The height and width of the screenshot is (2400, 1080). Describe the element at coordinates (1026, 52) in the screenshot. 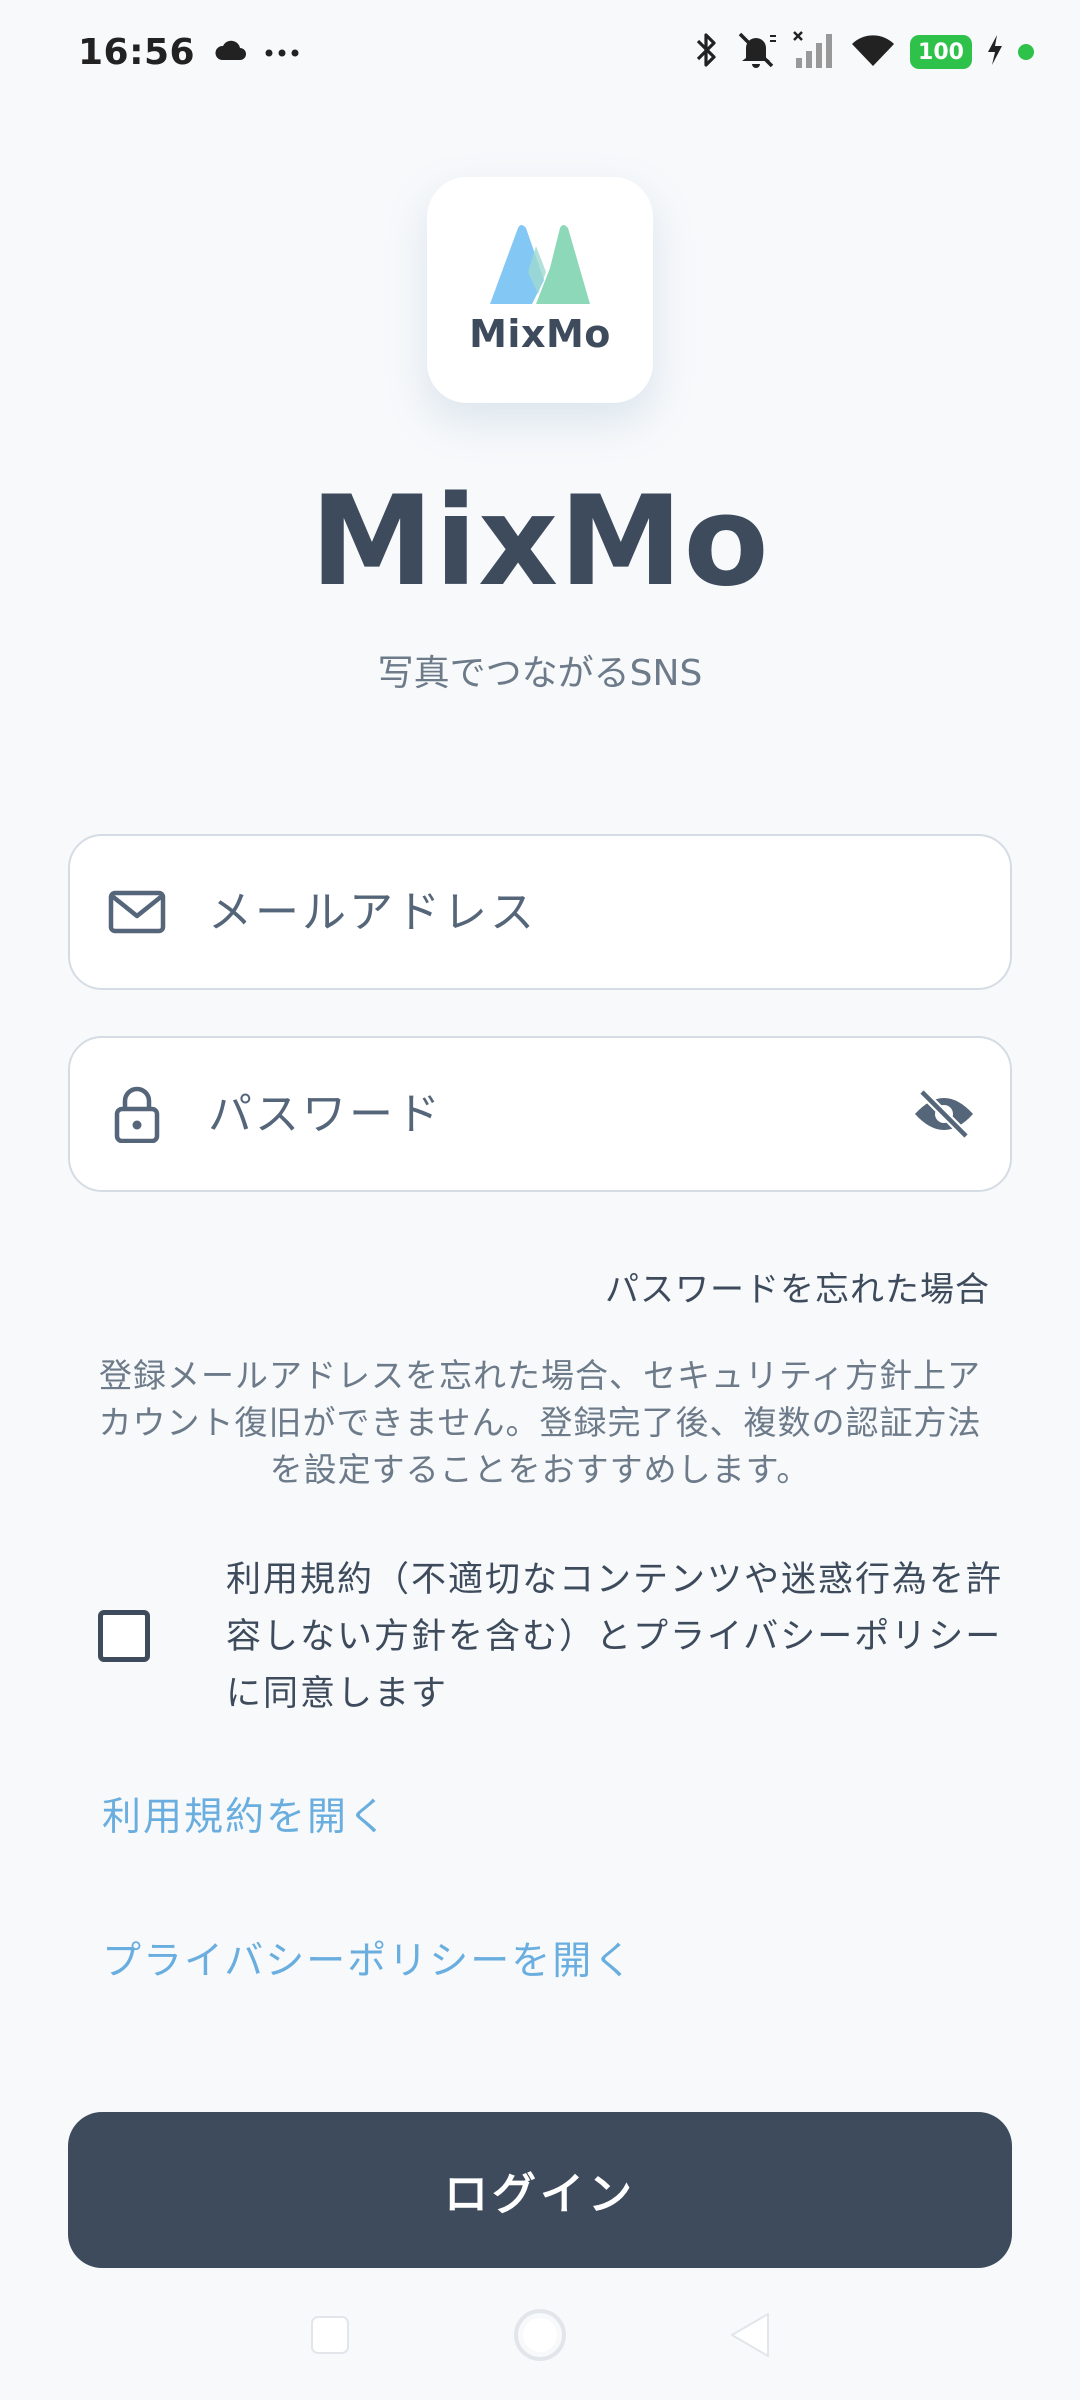

I see `privacy-indicator-dot` at that location.